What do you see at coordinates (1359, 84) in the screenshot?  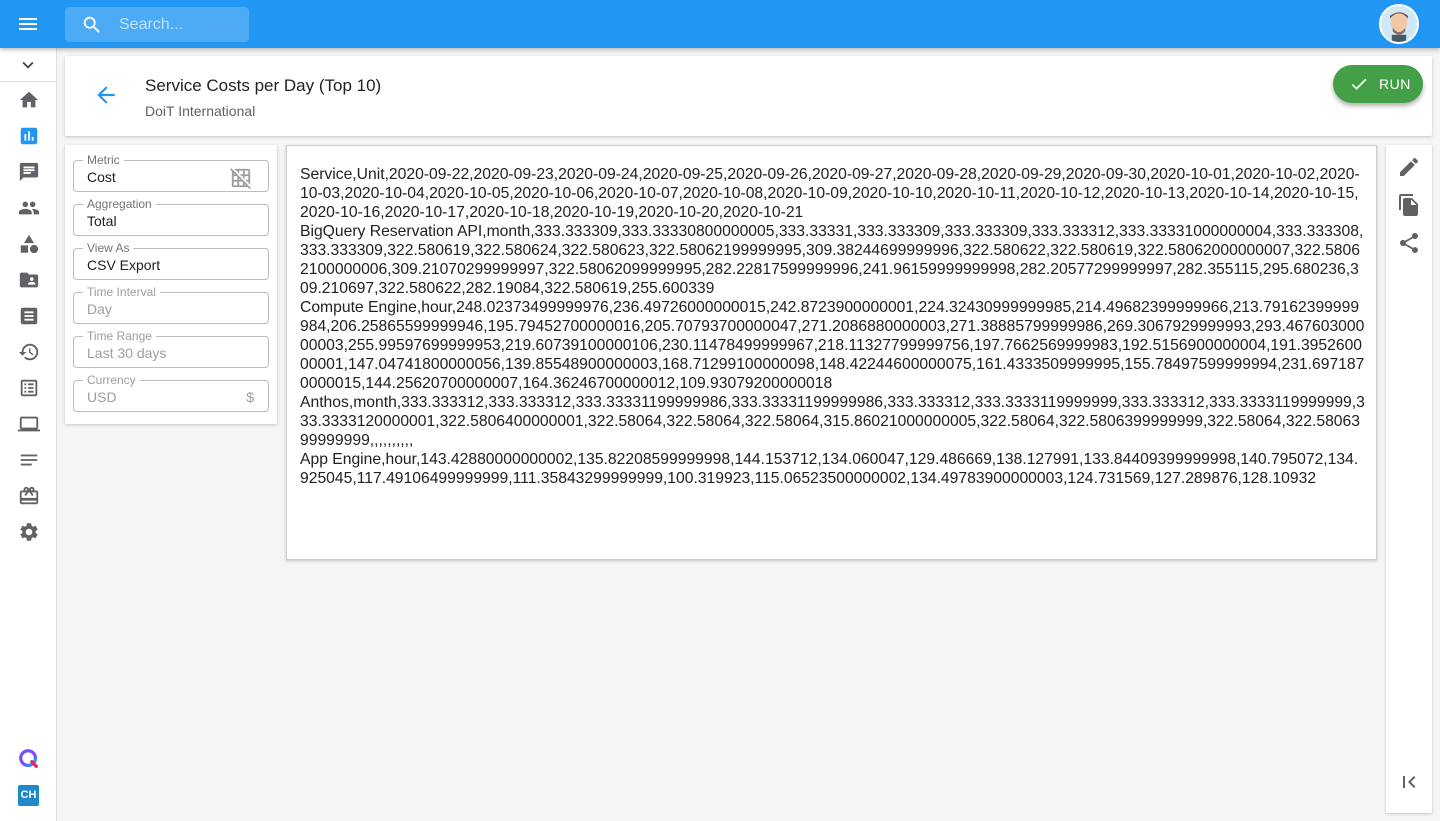 I see `check-icon` at bounding box center [1359, 84].